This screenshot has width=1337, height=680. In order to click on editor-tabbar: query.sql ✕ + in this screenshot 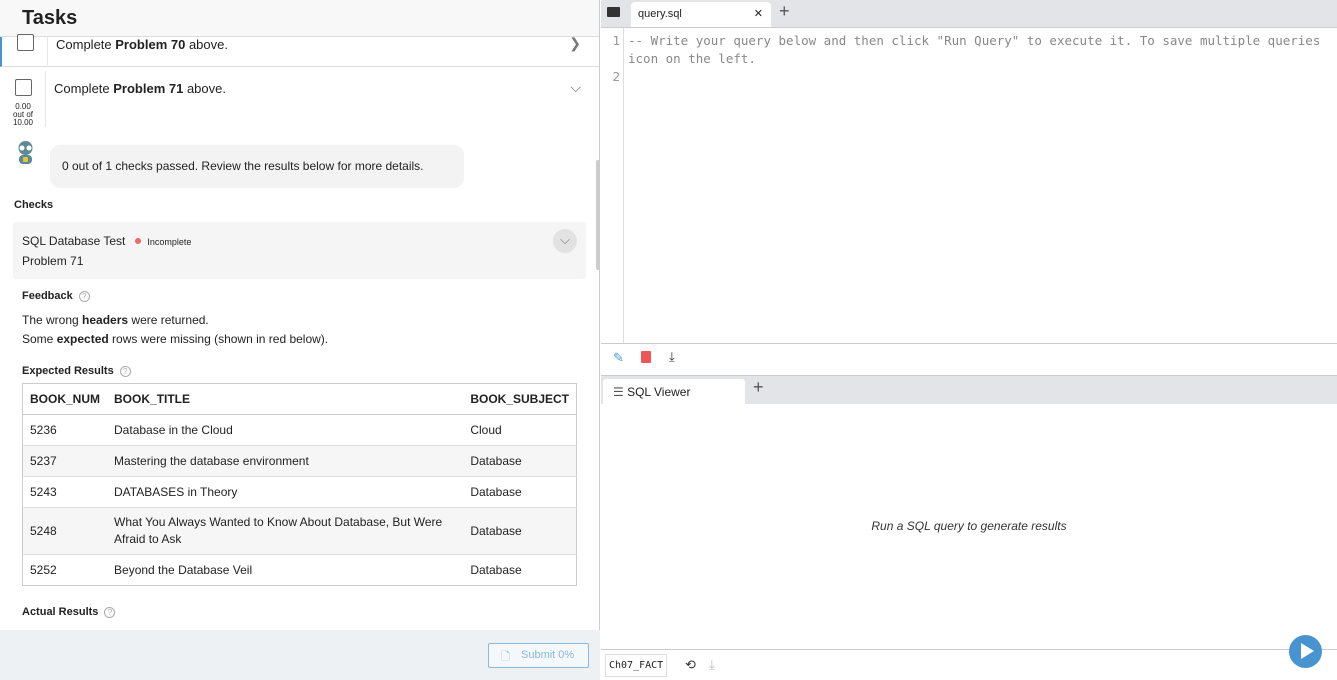, I will do `click(969, 13)`.